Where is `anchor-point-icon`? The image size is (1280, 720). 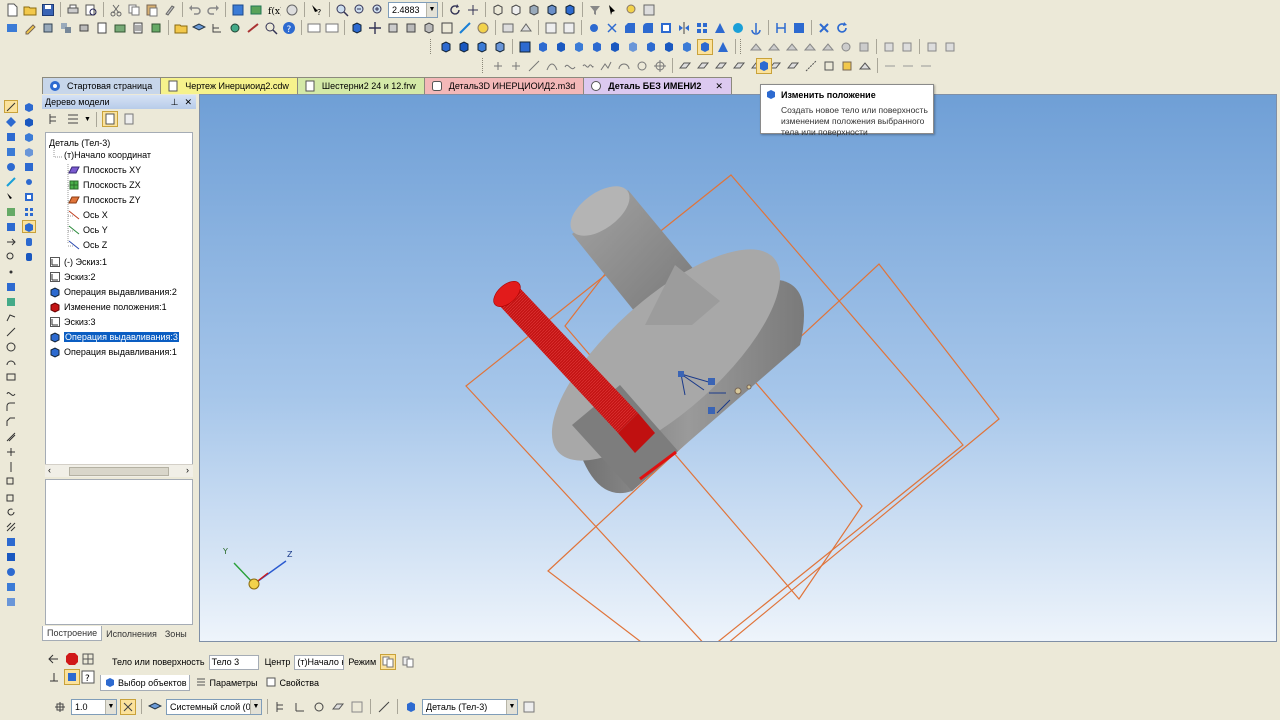
anchor-point-icon is located at coordinates (54, 677).